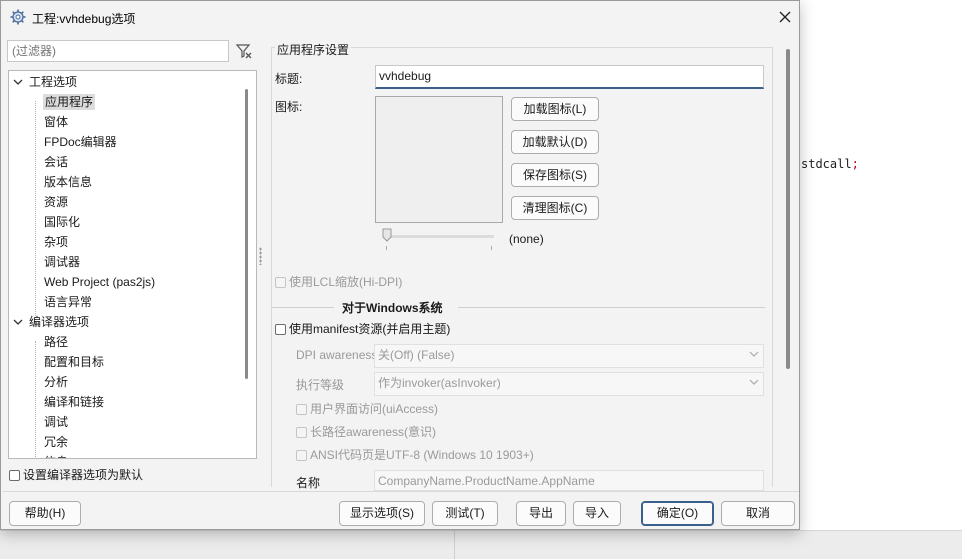  Describe the element at coordinates (555, 109) in the screenshot. I see `load-icon-button: 加载图标(L)` at that location.